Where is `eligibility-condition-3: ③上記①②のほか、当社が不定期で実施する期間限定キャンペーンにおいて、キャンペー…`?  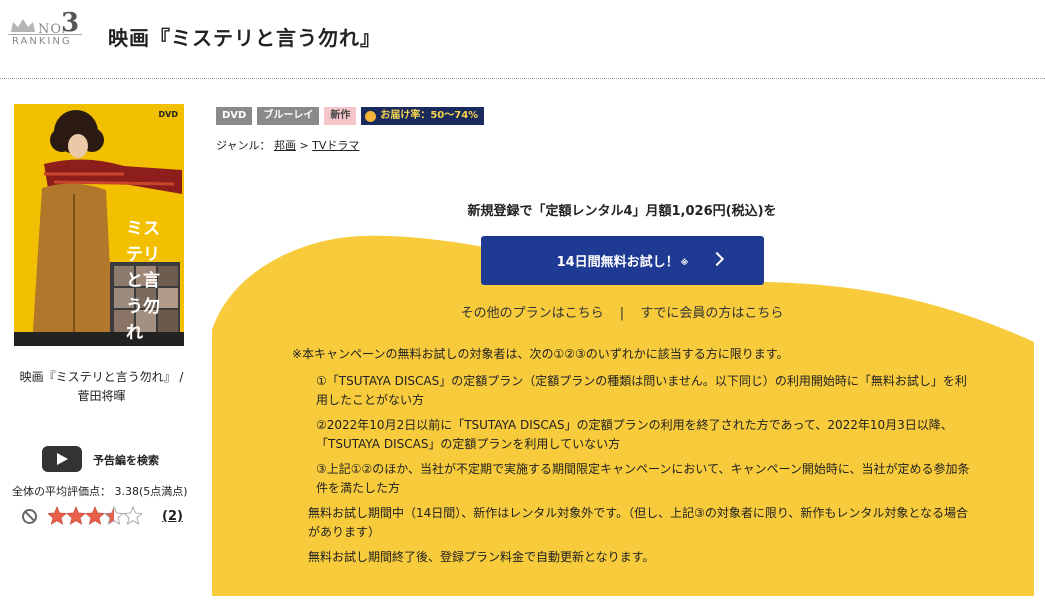 eligibility-condition-3: ③上記①②のほか、当社が不定期で実施する期間限定キャンペーンにおいて、キャンペー… is located at coordinates (643, 478).